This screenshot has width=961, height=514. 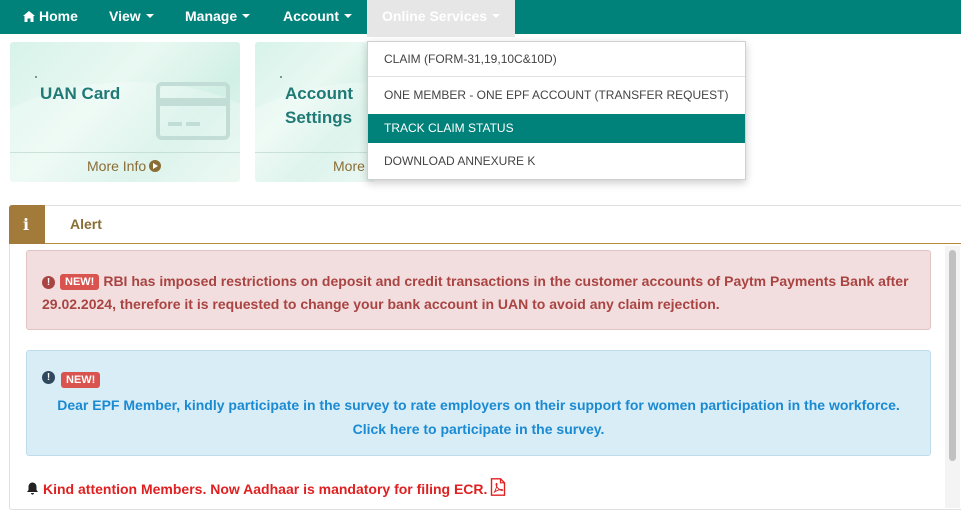 What do you see at coordinates (155, 166) in the screenshot?
I see `arrow-circle-right-icon` at bounding box center [155, 166].